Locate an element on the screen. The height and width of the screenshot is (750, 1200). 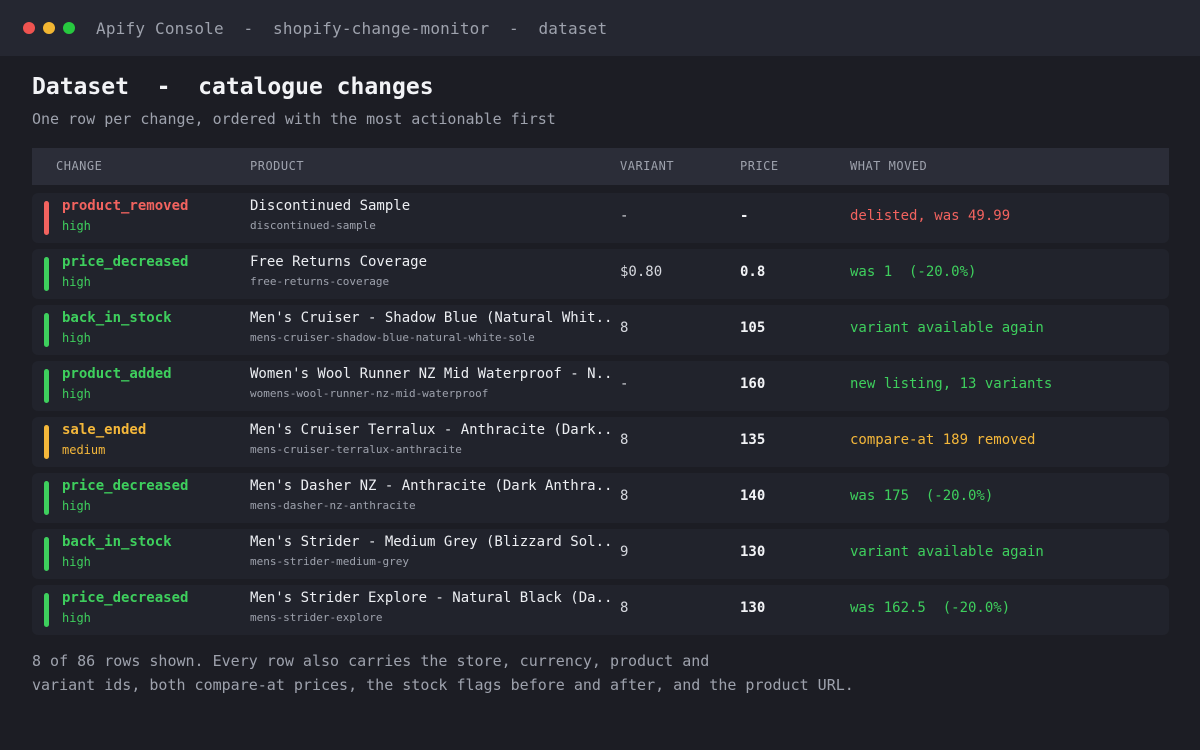
price-value: - is located at coordinates (744, 216).